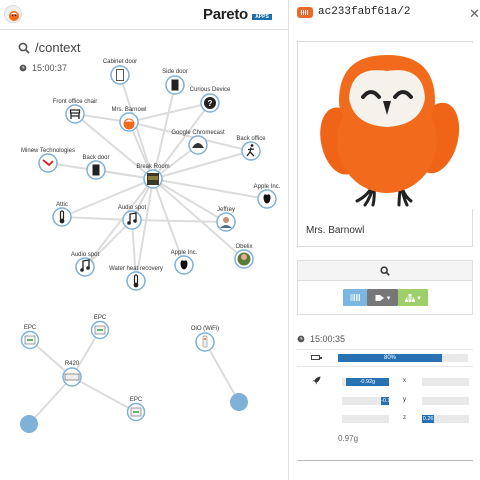 The width and height of the screenshot is (480, 480). I want to click on node-label: Attic, so click(62, 205).